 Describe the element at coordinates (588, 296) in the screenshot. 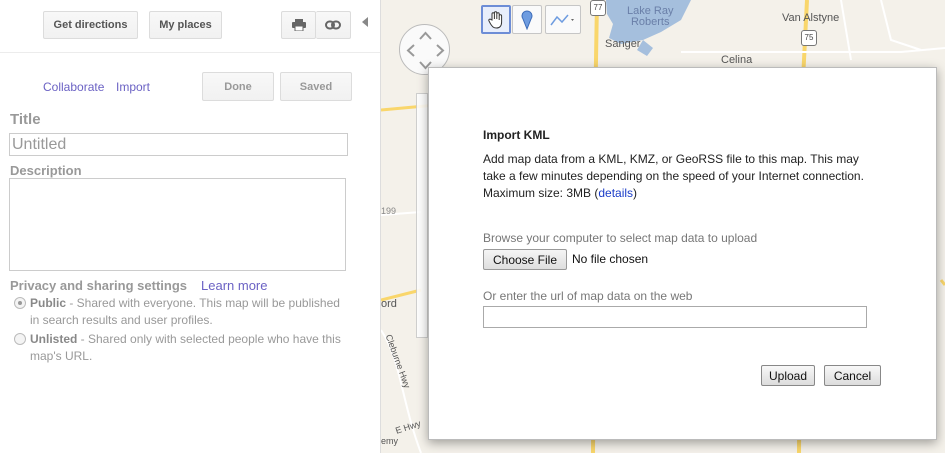

I see `url-label: Or enter the url of map data on the web` at that location.